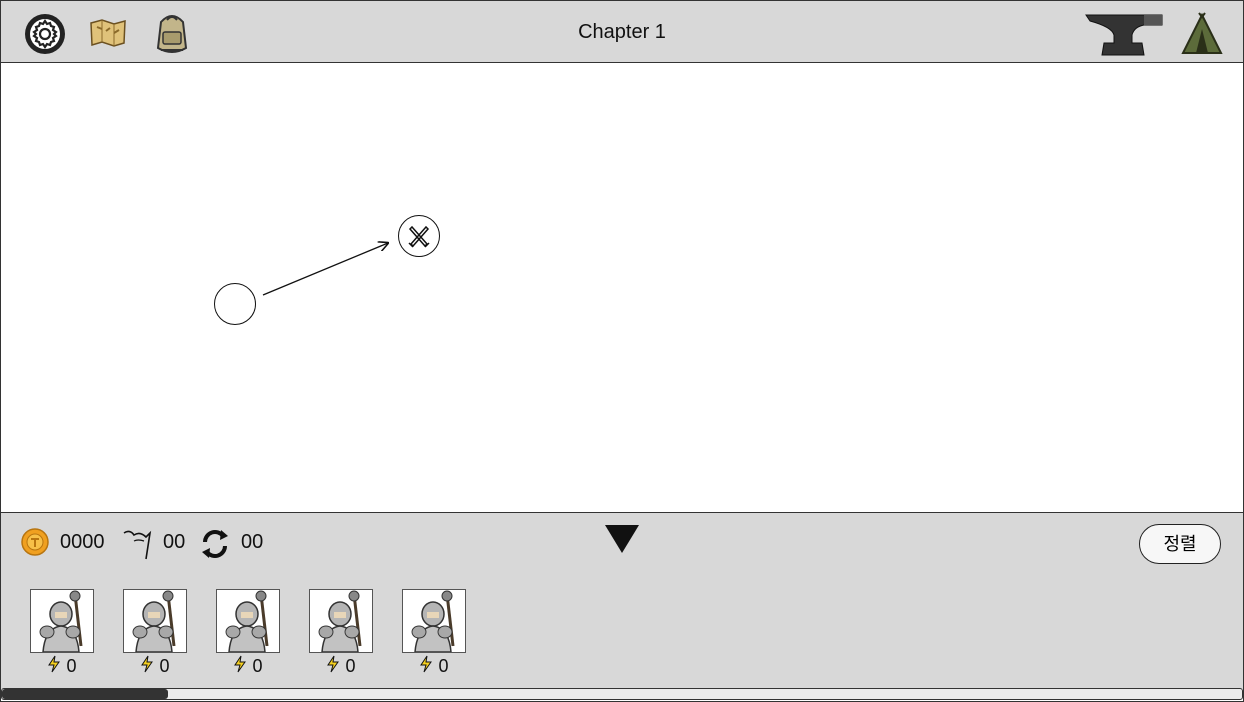 The height and width of the screenshot is (702, 1244). Describe the element at coordinates (235, 304) in the screenshot. I see `start-node` at that location.